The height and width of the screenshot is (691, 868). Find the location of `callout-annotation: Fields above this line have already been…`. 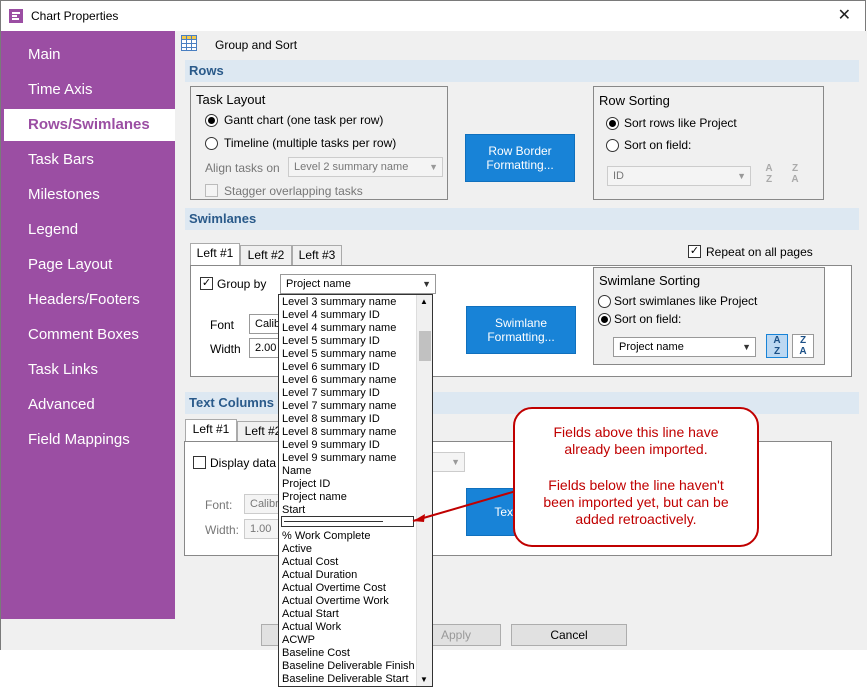

callout-annotation: Fields above this line have already been… is located at coordinates (585, 477).